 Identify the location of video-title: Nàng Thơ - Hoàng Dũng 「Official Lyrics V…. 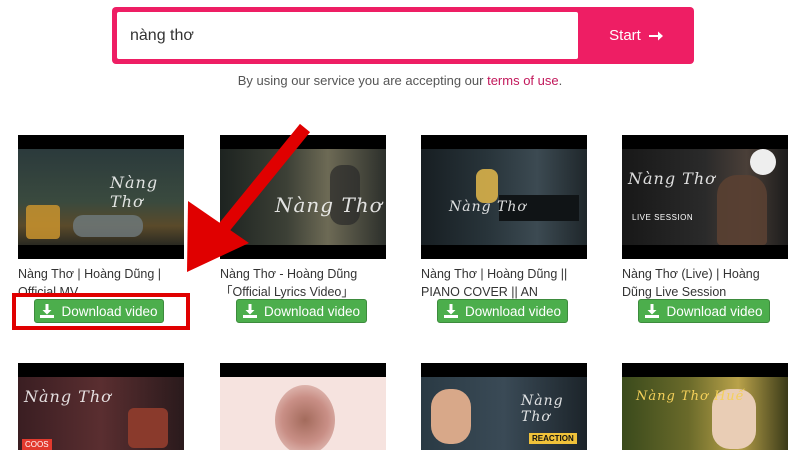
(289, 283).